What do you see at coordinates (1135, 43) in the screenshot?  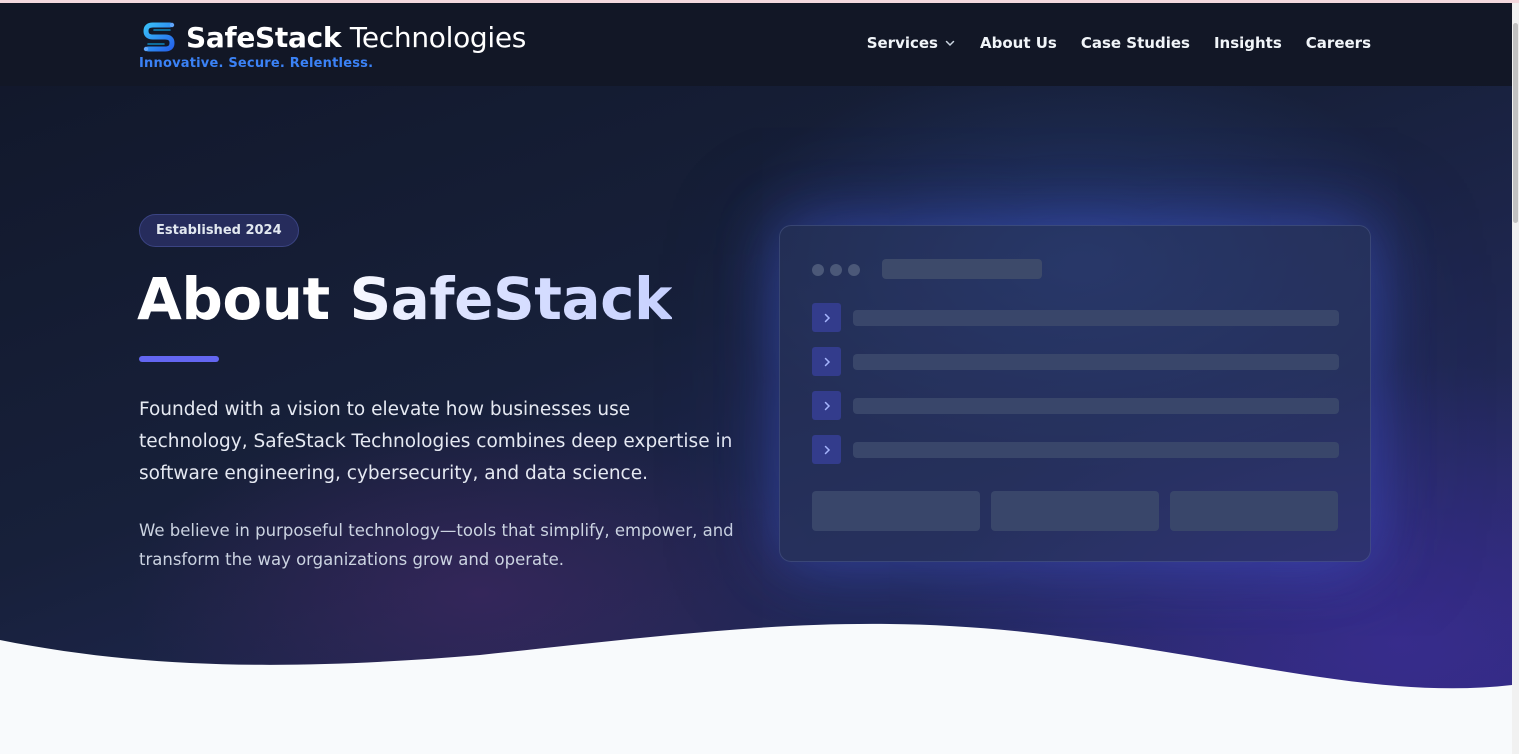 I see `nav-item-case-studies: Case Studies` at bounding box center [1135, 43].